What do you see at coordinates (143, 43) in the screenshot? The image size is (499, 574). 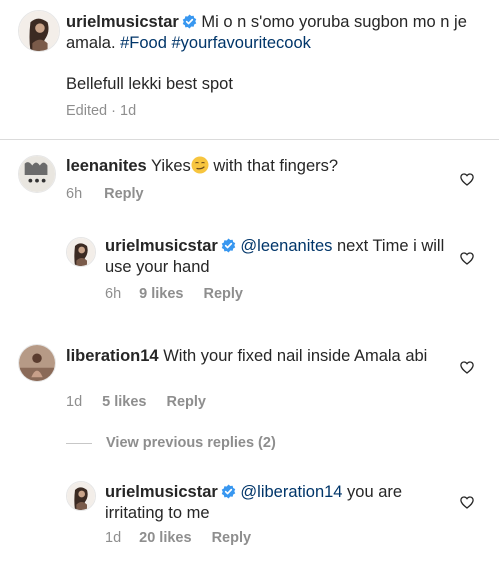 I see `hashtag-food: #Food` at bounding box center [143, 43].